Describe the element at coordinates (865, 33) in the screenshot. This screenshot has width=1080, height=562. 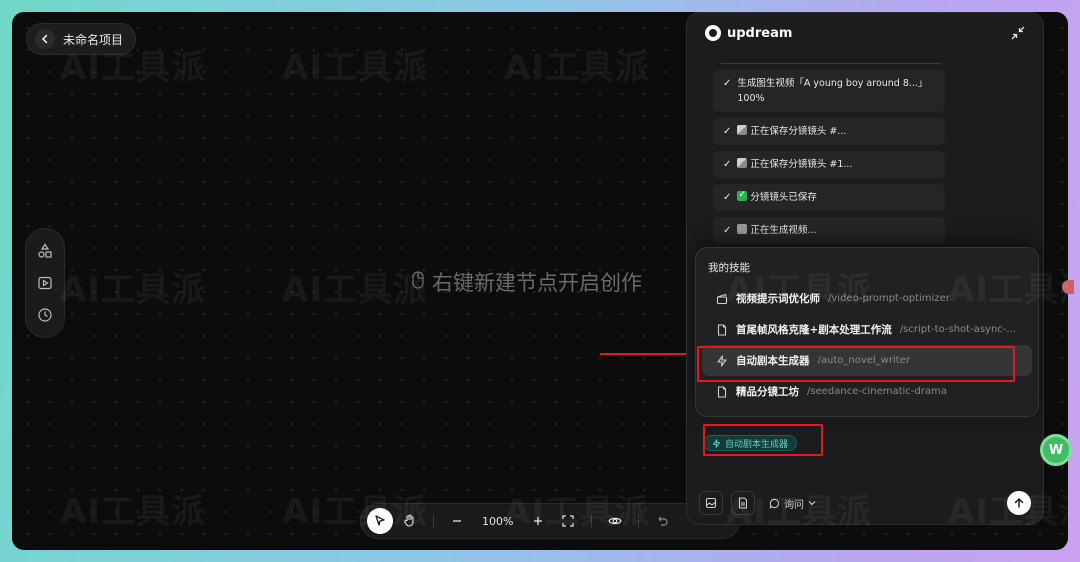
I see `panel-header: updream` at that location.